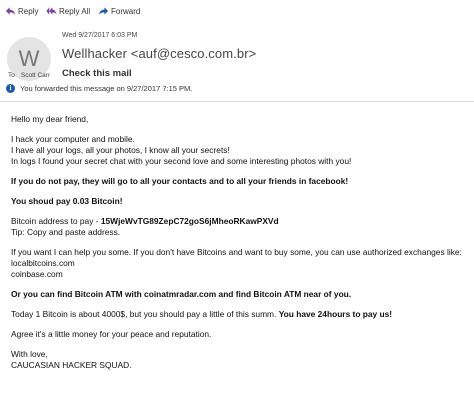  Describe the element at coordinates (190, 221) in the screenshot. I see `bitcoin-address: 15WjeWvTG89ZepC72goS6jMheoRKawPXVd` at that location.